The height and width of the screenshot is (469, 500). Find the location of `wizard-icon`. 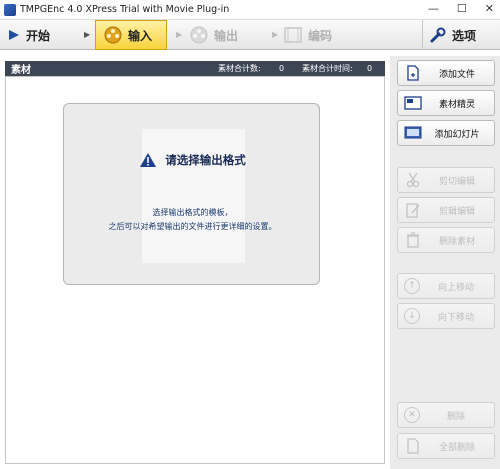

wizard-icon is located at coordinates (413, 103).